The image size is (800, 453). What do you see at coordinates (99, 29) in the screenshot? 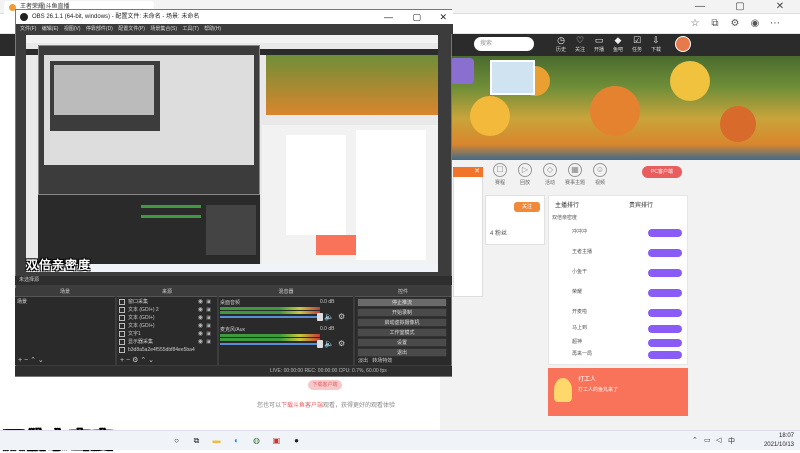
I see `menu-docks: 停靠部件(D)` at bounding box center [99, 29].